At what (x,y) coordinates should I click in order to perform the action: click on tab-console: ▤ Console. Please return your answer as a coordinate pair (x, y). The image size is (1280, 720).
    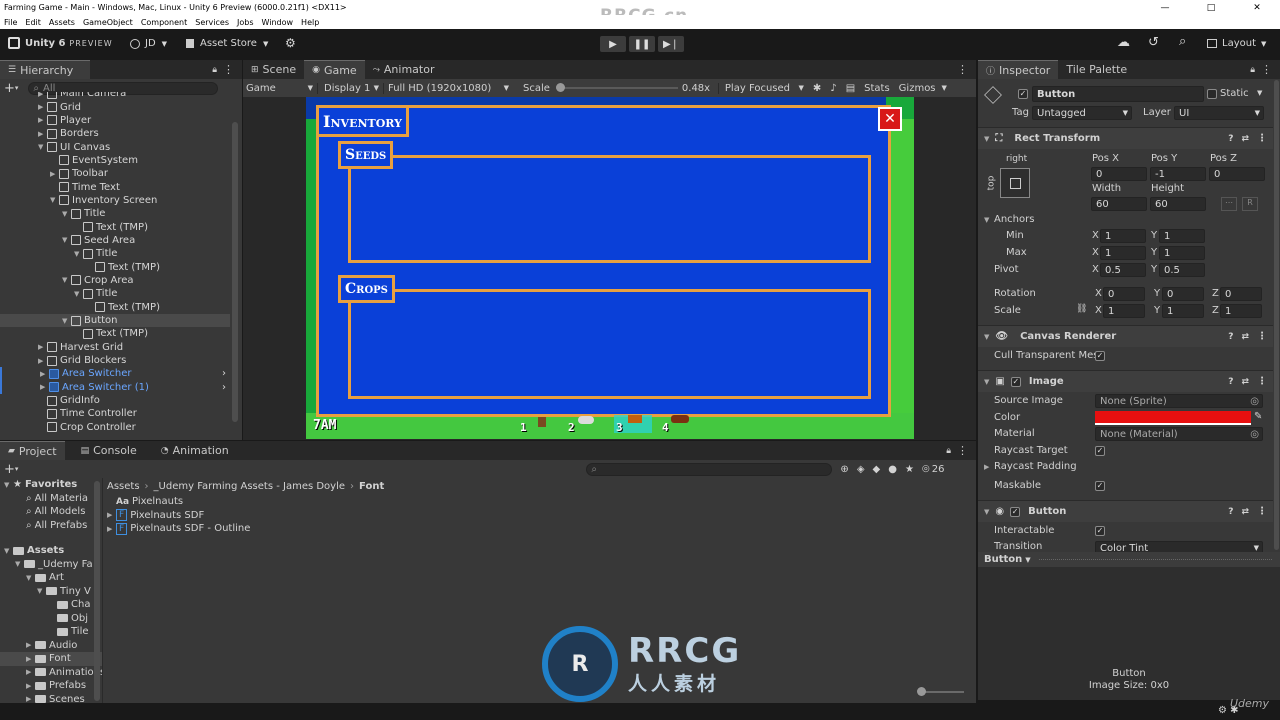
    Looking at the image, I should click on (109, 450).